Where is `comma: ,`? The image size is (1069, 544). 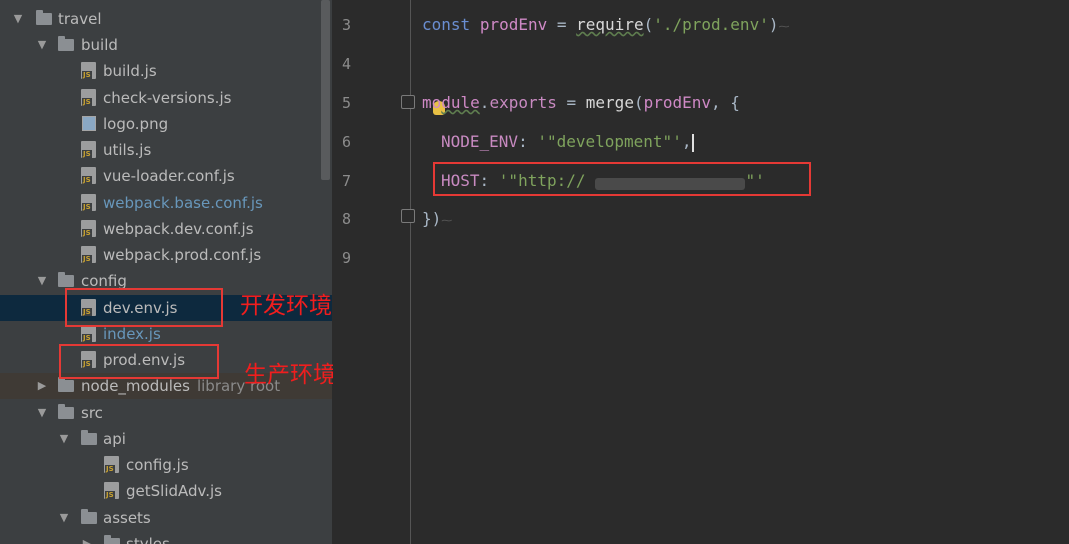
comma: , is located at coordinates (686, 141).